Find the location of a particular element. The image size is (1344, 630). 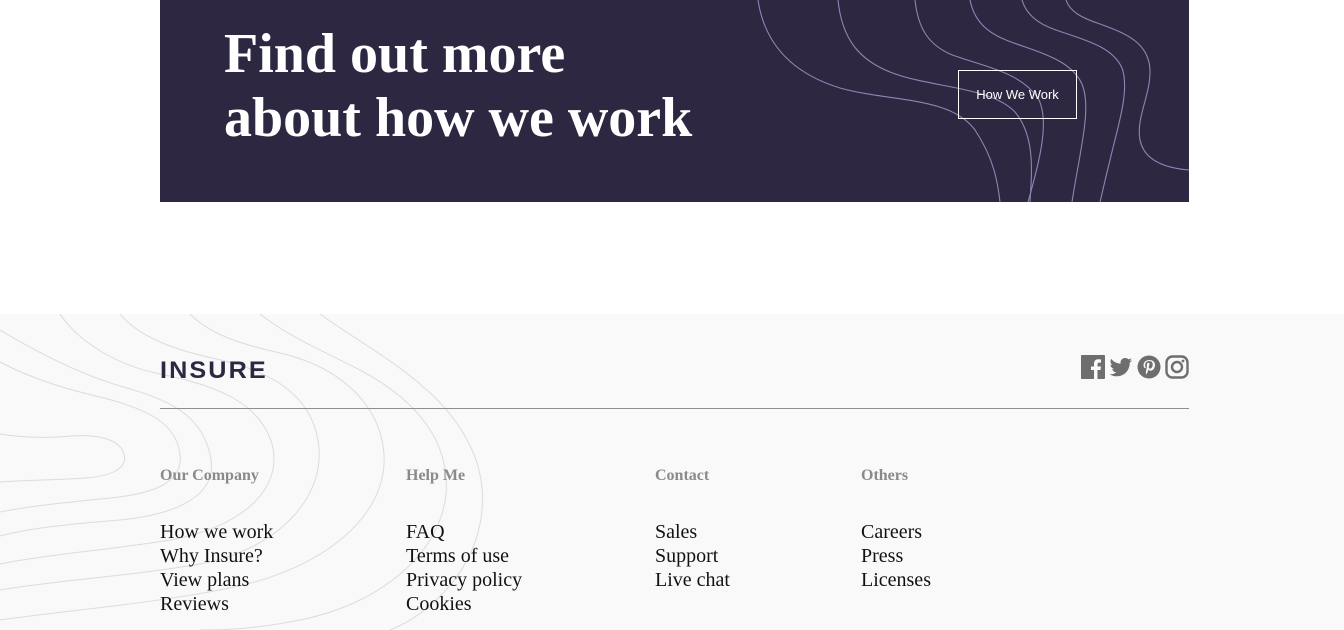

cta-heading-line-2: about how we work is located at coordinates (458, 118).